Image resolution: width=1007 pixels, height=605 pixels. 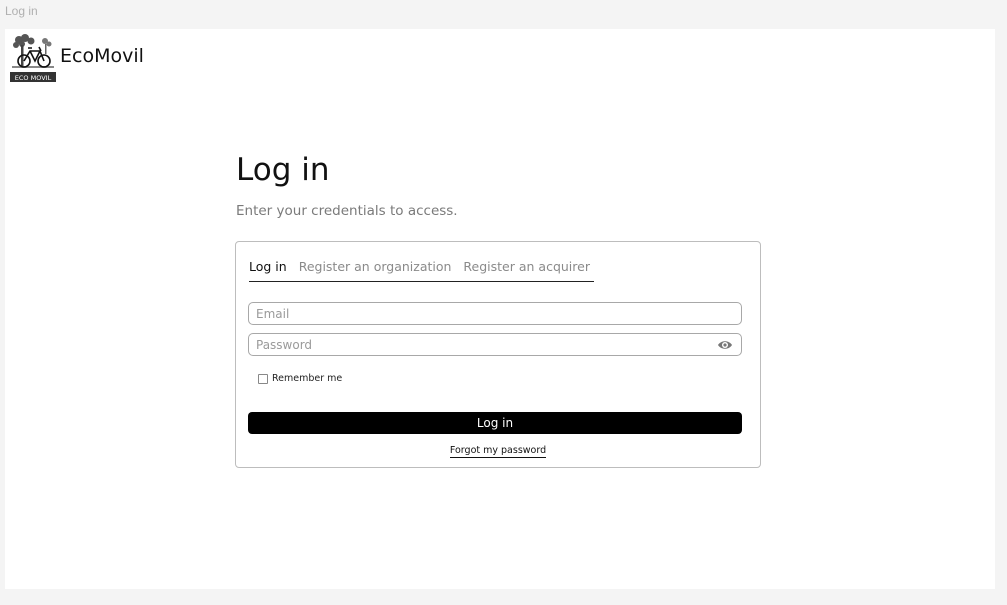 What do you see at coordinates (33, 58) in the screenshot?
I see `ecomovil-logo-icon: ECO MOVIL` at bounding box center [33, 58].